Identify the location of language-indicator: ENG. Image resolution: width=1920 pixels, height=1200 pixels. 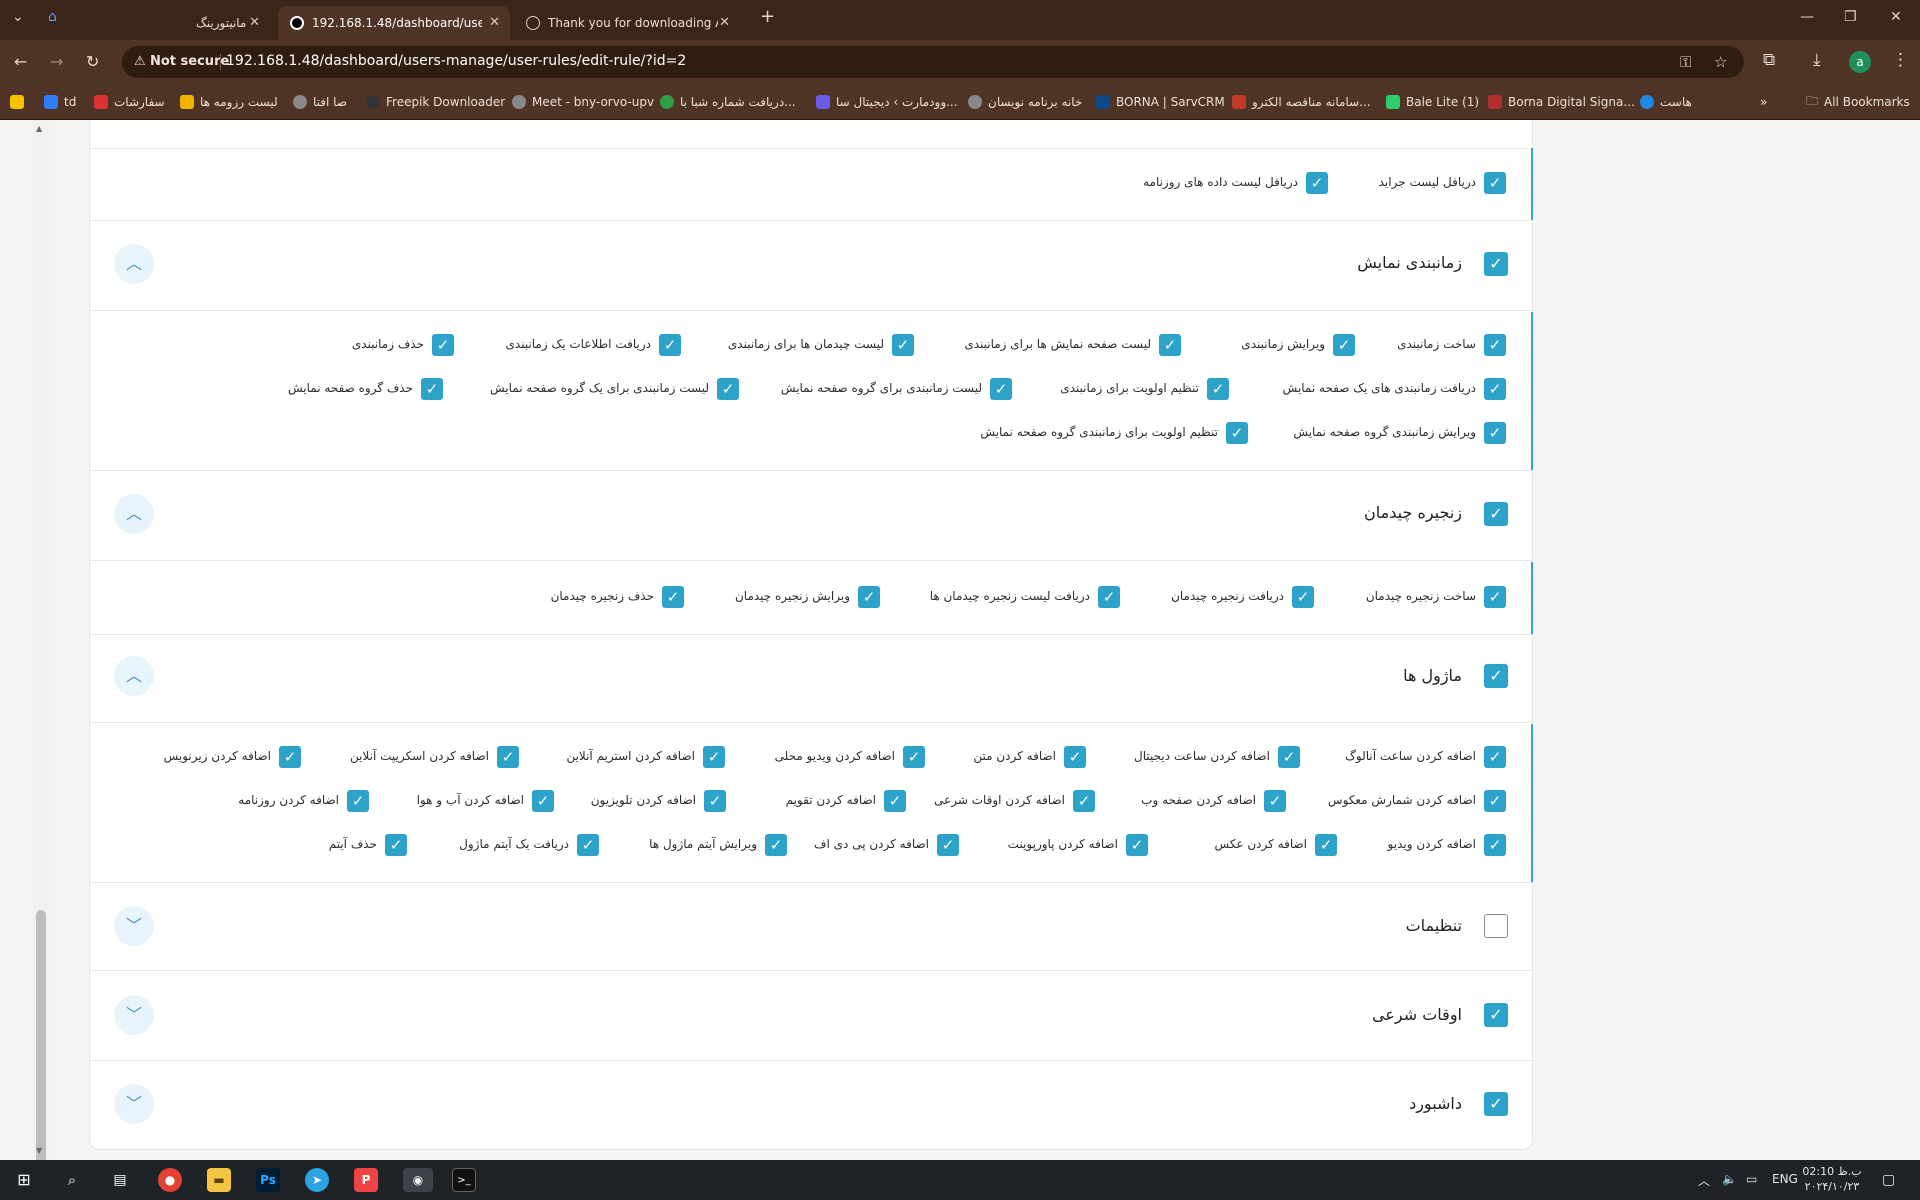
(1785, 1179).